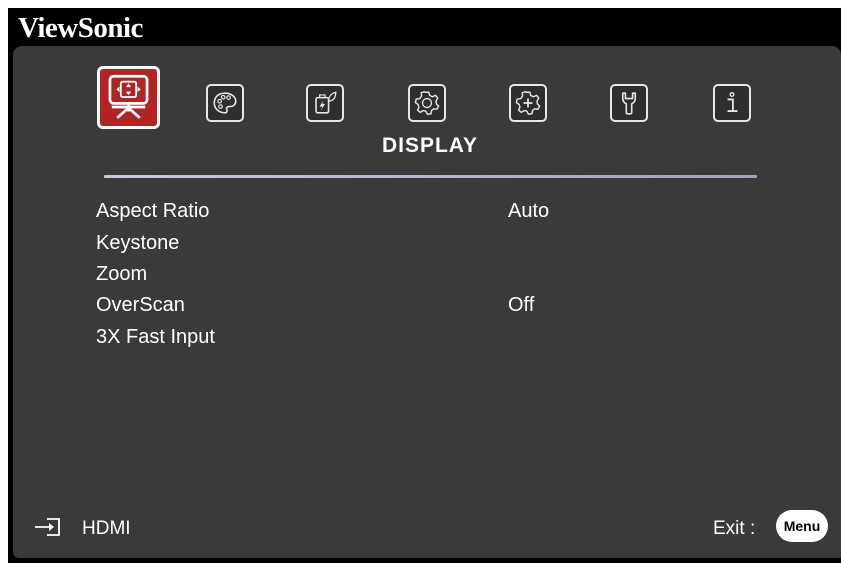 This screenshot has height=563, width=841. I want to click on menu-button: Menu, so click(802, 526).